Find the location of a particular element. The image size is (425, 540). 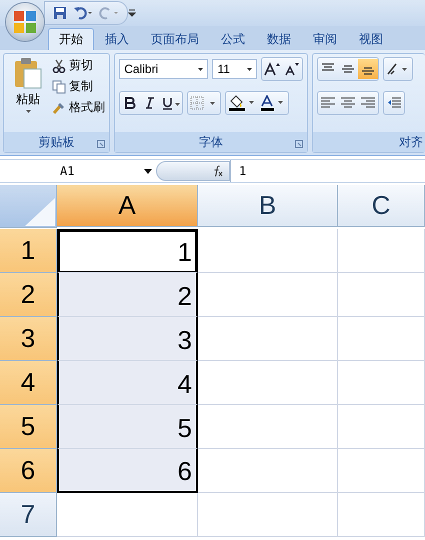

cut-button: 剪切 is located at coordinates (78, 65).